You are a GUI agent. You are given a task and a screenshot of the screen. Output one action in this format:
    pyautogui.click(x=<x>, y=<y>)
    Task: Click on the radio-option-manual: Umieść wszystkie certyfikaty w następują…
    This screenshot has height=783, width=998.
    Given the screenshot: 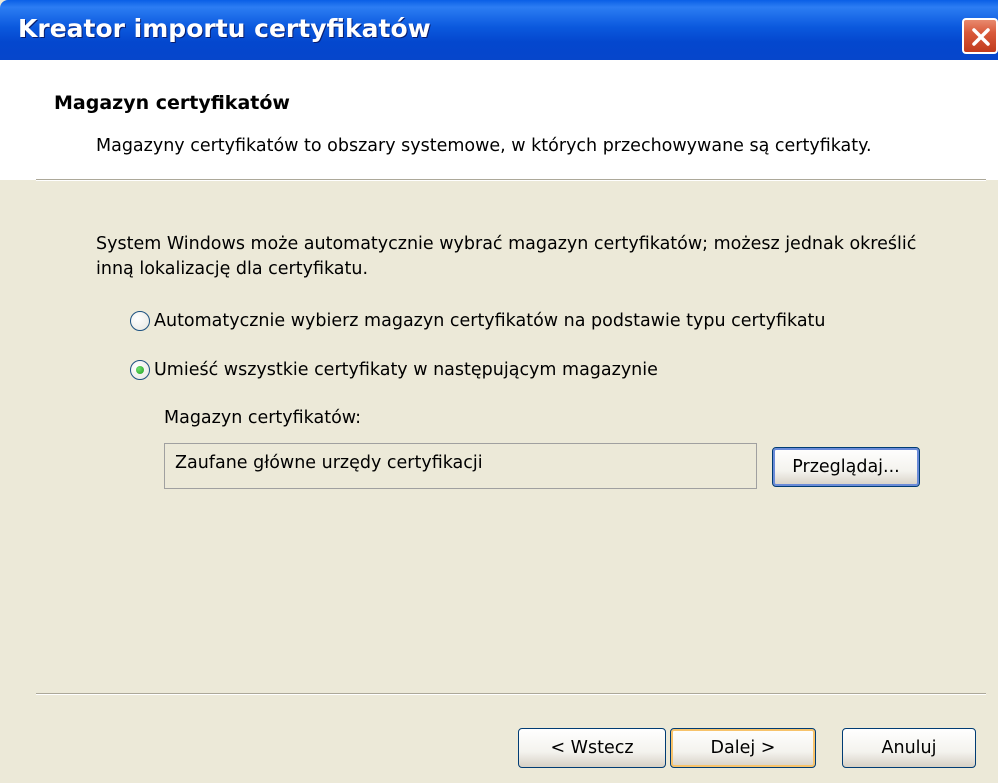 What is the action you would take?
    pyautogui.click(x=394, y=370)
    